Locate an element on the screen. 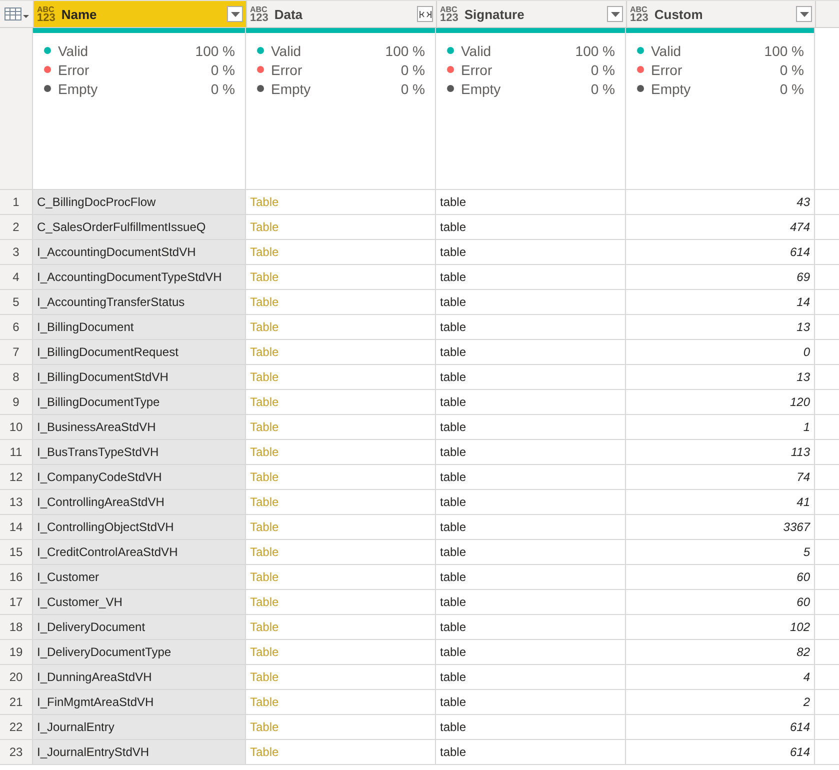 This screenshot has height=770, width=839. expand-button is located at coordinates (425, 14).